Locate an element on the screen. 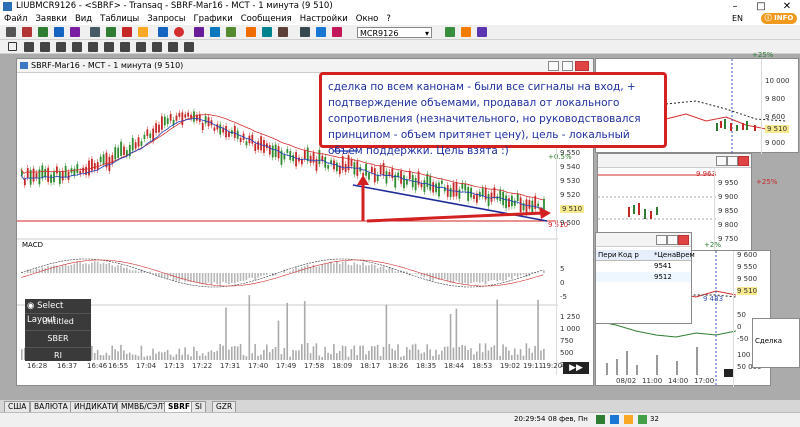 Image resolution: width=800 pixels, height=427 pixels. menu-view: Вид is located at coordinates (83, 19).